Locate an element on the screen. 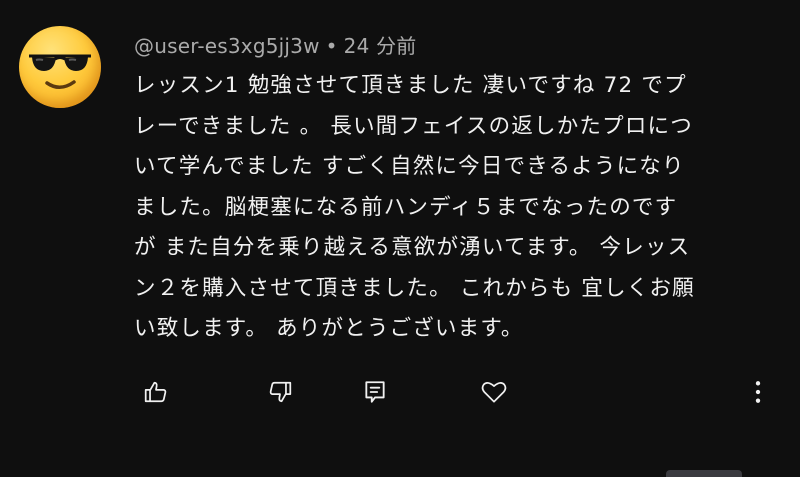 Image resolution: width=800 pixels, height=477 pixels. comment-line: レーできました 。 長い間フェイスの返しかたプロにつ is located at coordinates (413, 126).